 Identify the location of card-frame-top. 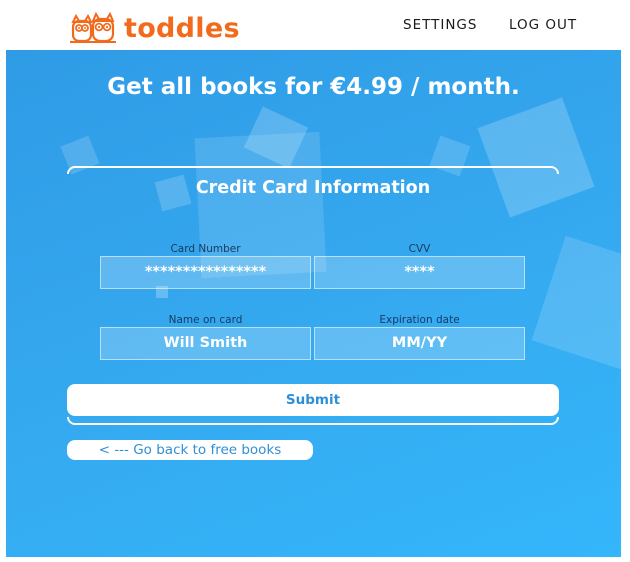
(313, 170).